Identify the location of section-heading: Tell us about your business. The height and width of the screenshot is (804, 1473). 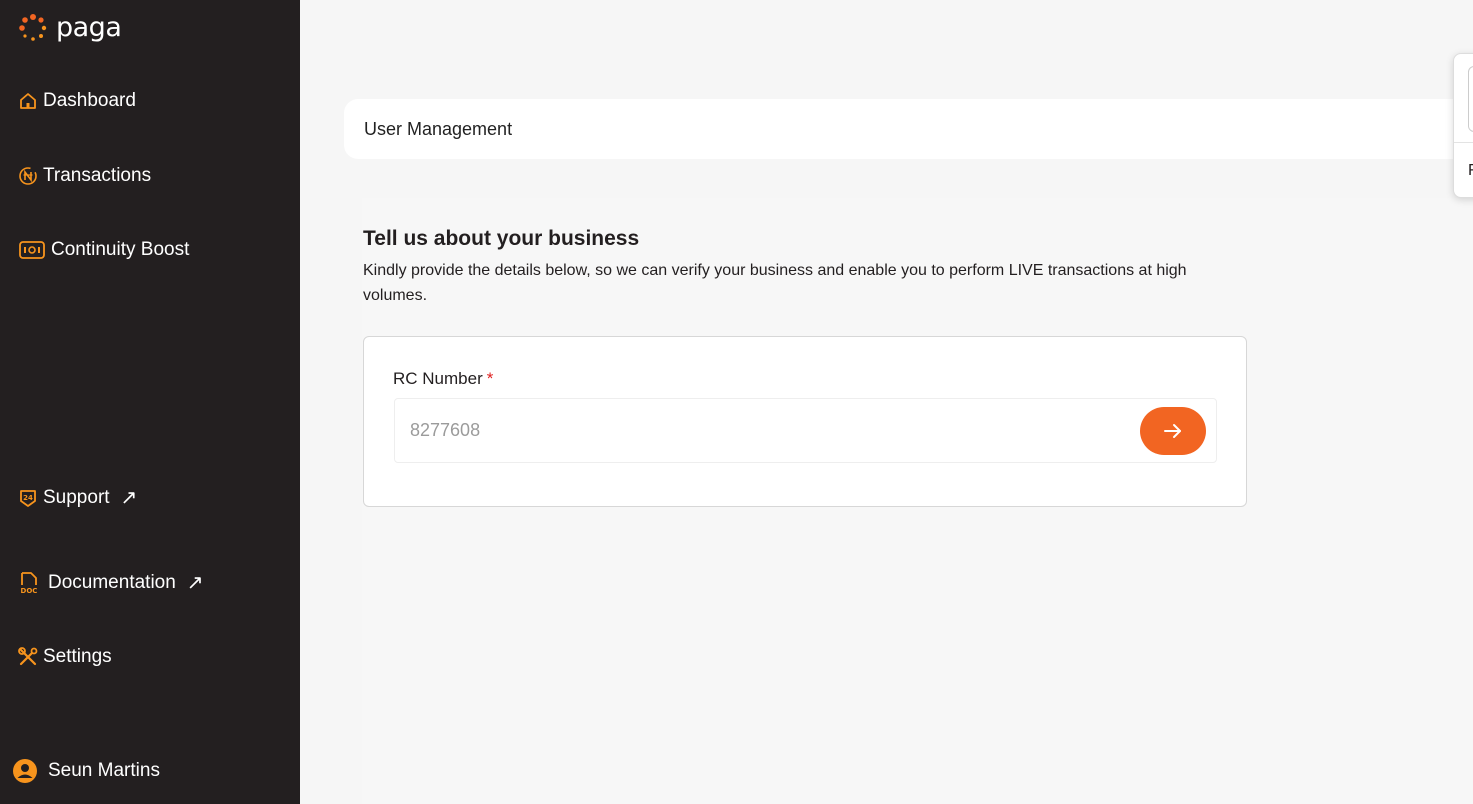
(501, 238).